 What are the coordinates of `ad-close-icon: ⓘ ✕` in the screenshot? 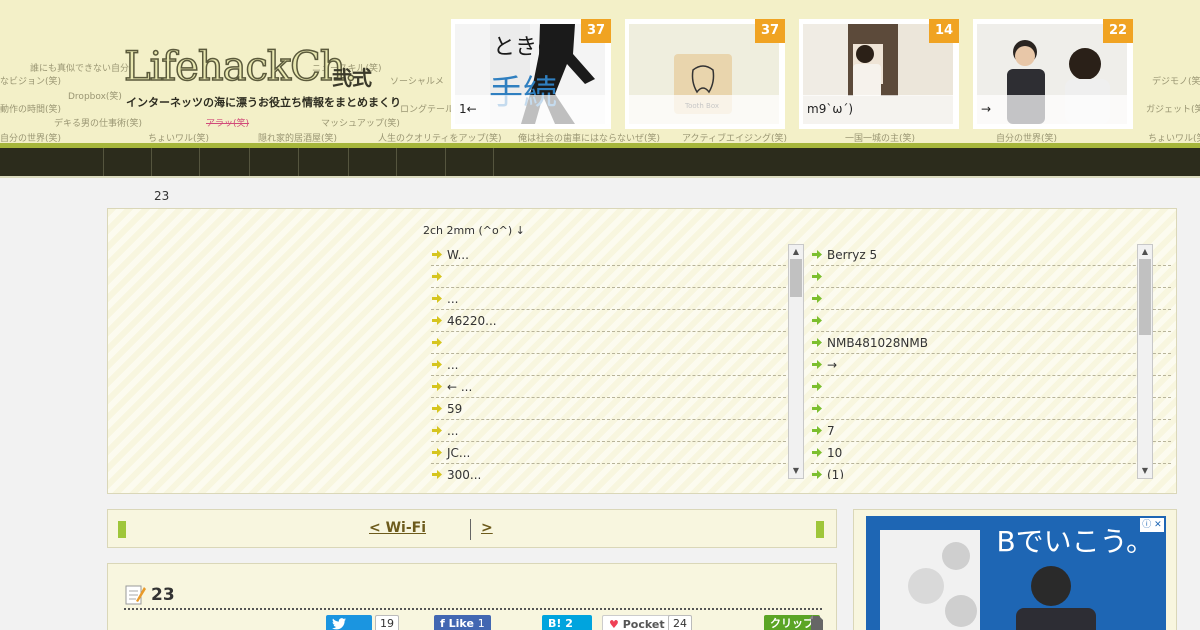 It's located at (1152, 525).